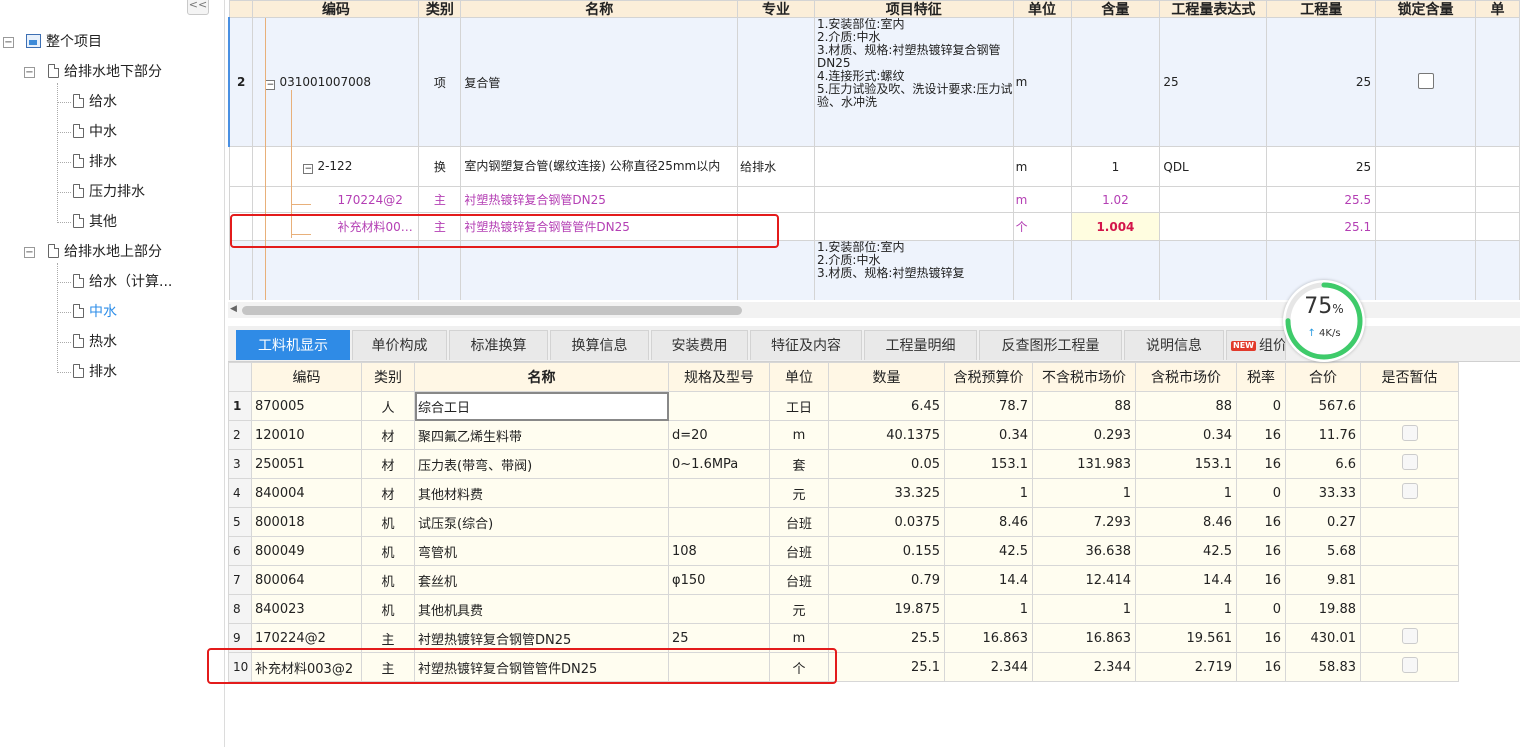 The height and width of the screenshot is (747, 1520). What do you see at coordinates (541, 406) in the screenshot?
I see `resource-name: 综合工日` at bounding box center [541, 406].